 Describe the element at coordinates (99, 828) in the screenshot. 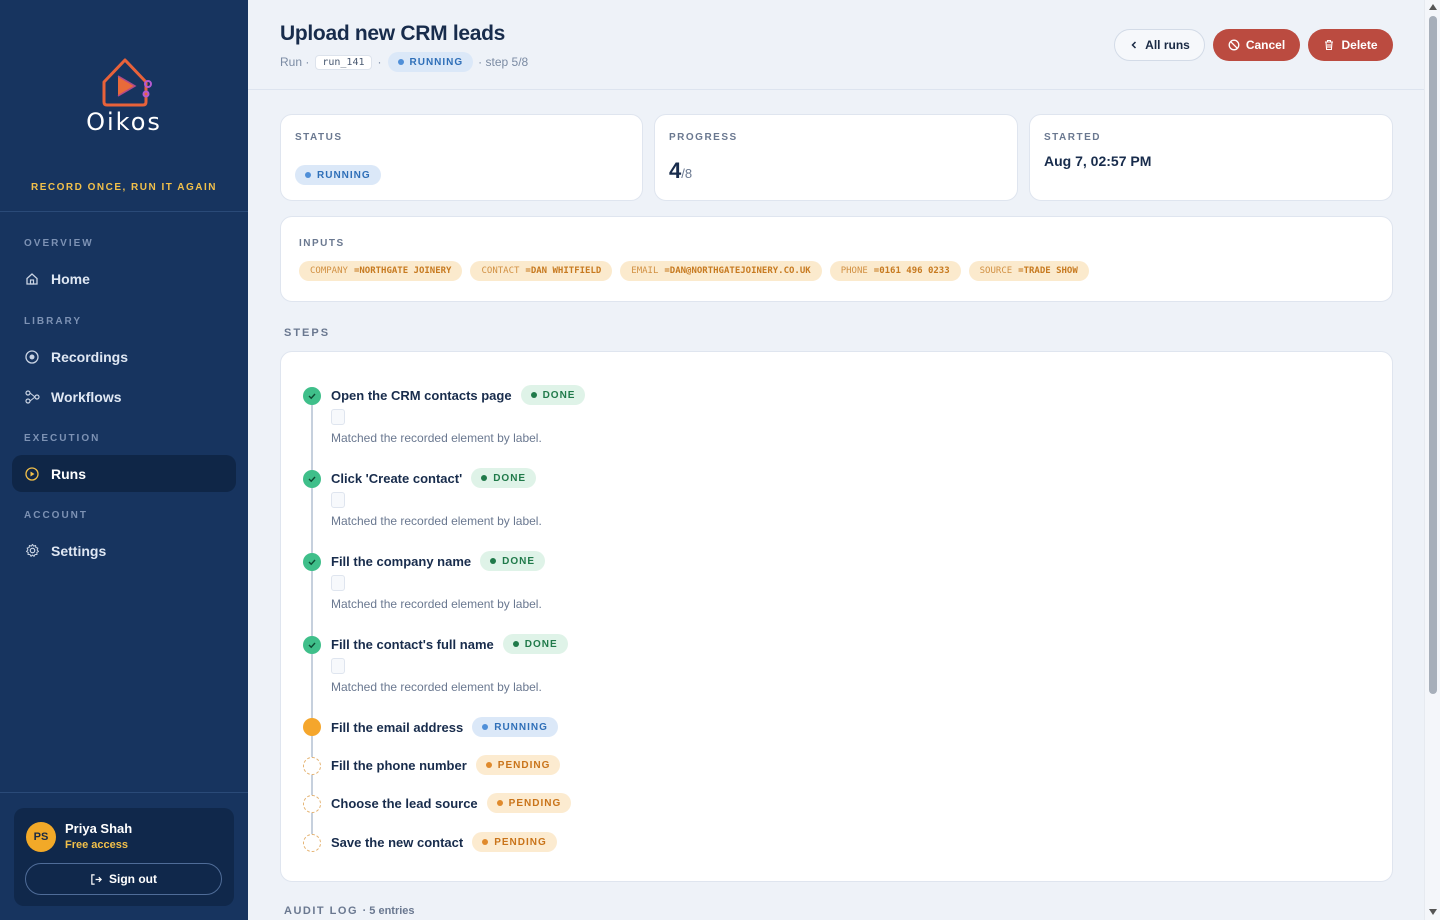

I see `user-name: Priya Shah` at that location.